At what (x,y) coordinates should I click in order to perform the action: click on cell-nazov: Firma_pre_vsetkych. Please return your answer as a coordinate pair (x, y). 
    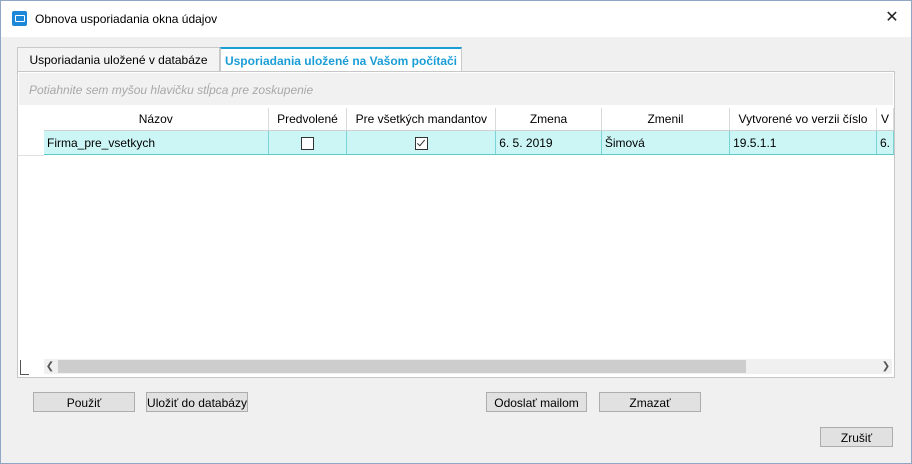
    Looking at the image, I should click on (156, 142).